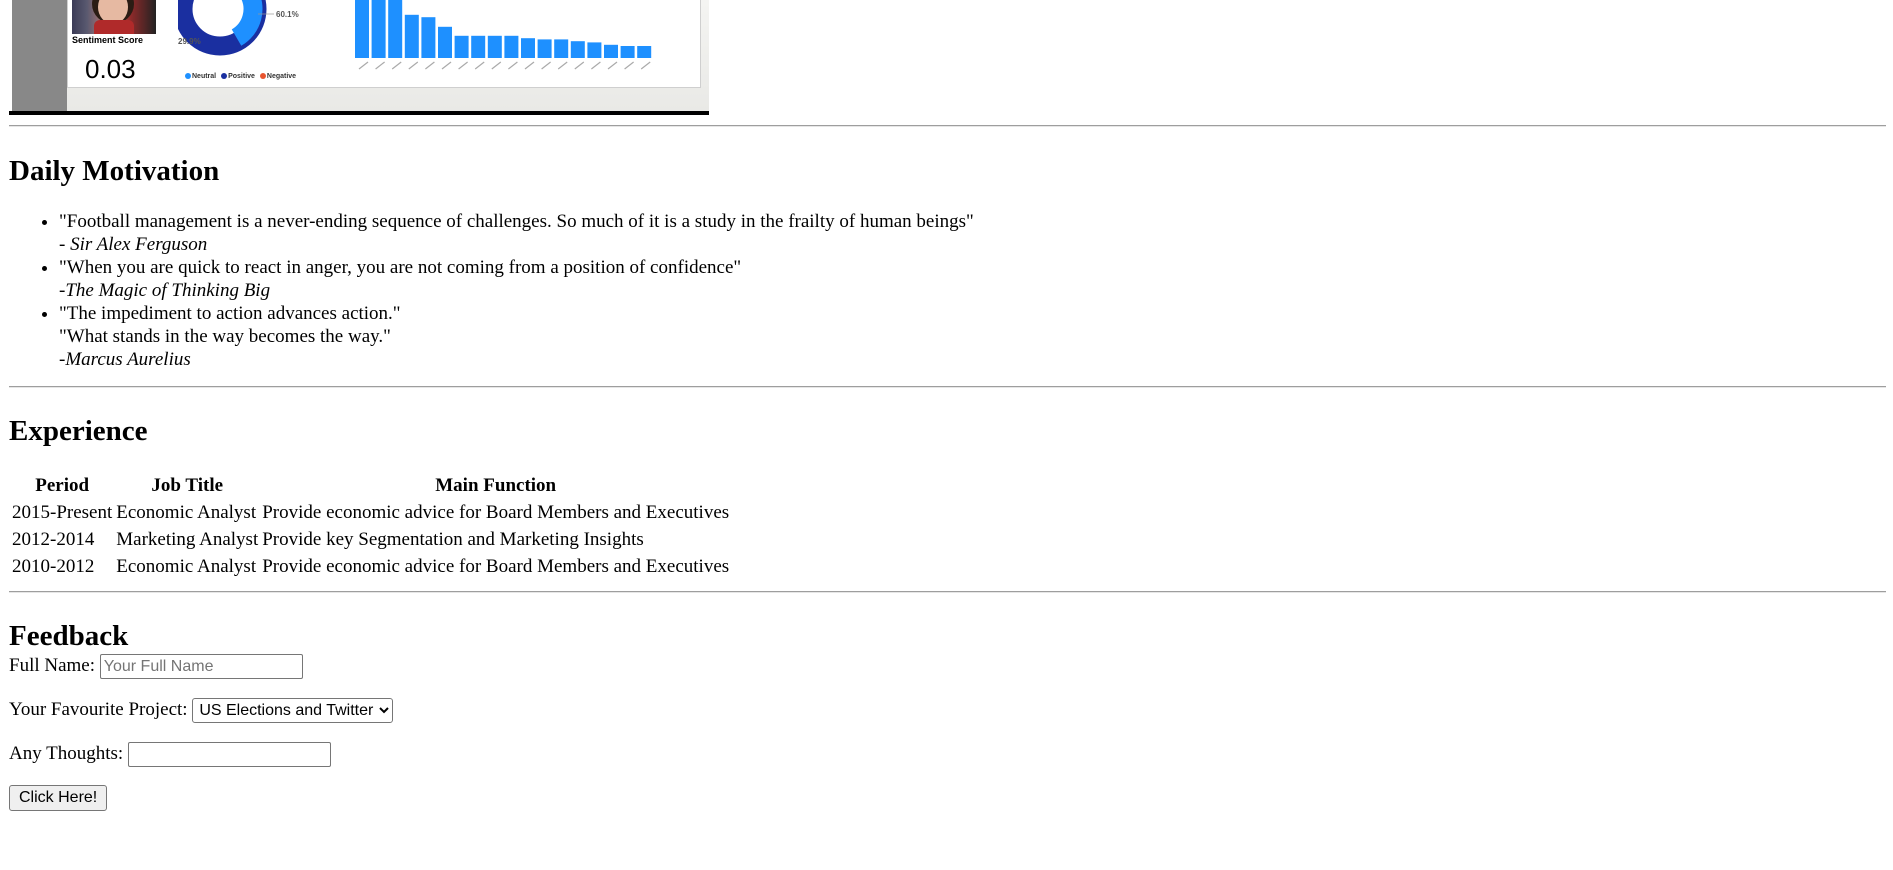  I want to click on legend-negative-dot, so click(262, 76).